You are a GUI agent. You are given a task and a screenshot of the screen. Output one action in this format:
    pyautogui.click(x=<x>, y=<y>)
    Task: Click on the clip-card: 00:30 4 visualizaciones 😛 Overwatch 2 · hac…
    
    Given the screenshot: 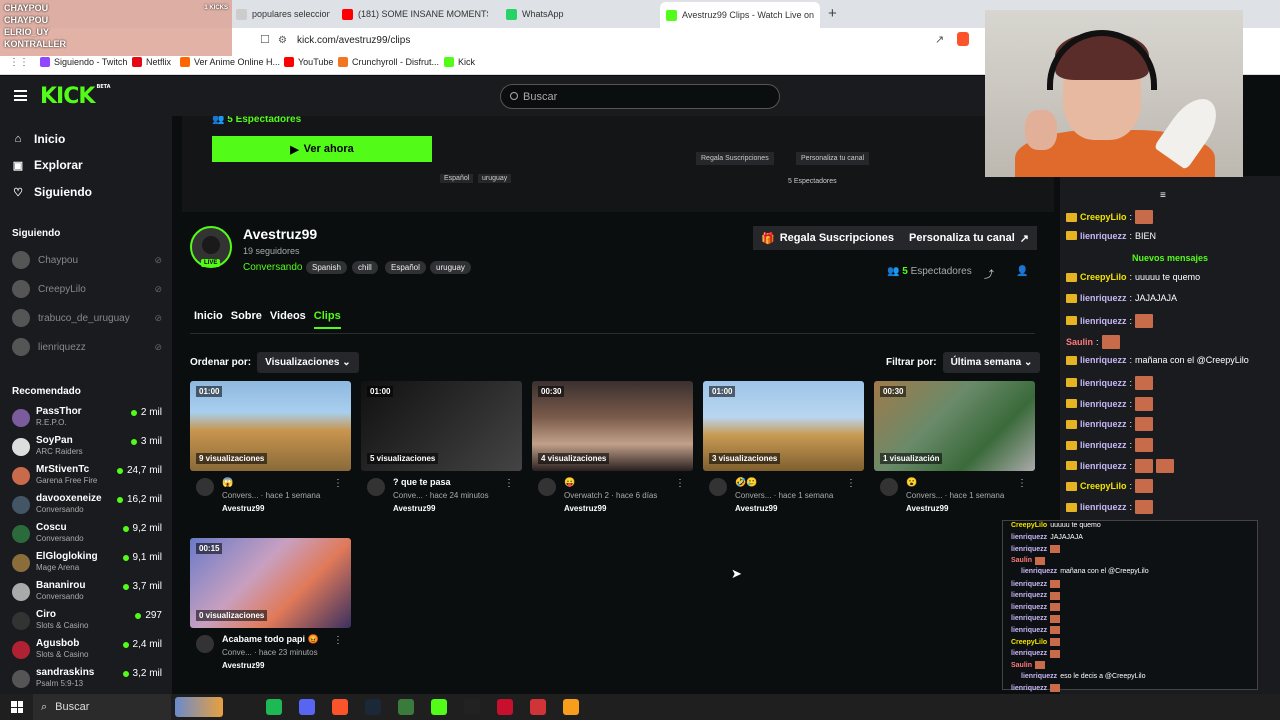 What is the action you would take?
    pyautogui.click(x=612, y=448)
    